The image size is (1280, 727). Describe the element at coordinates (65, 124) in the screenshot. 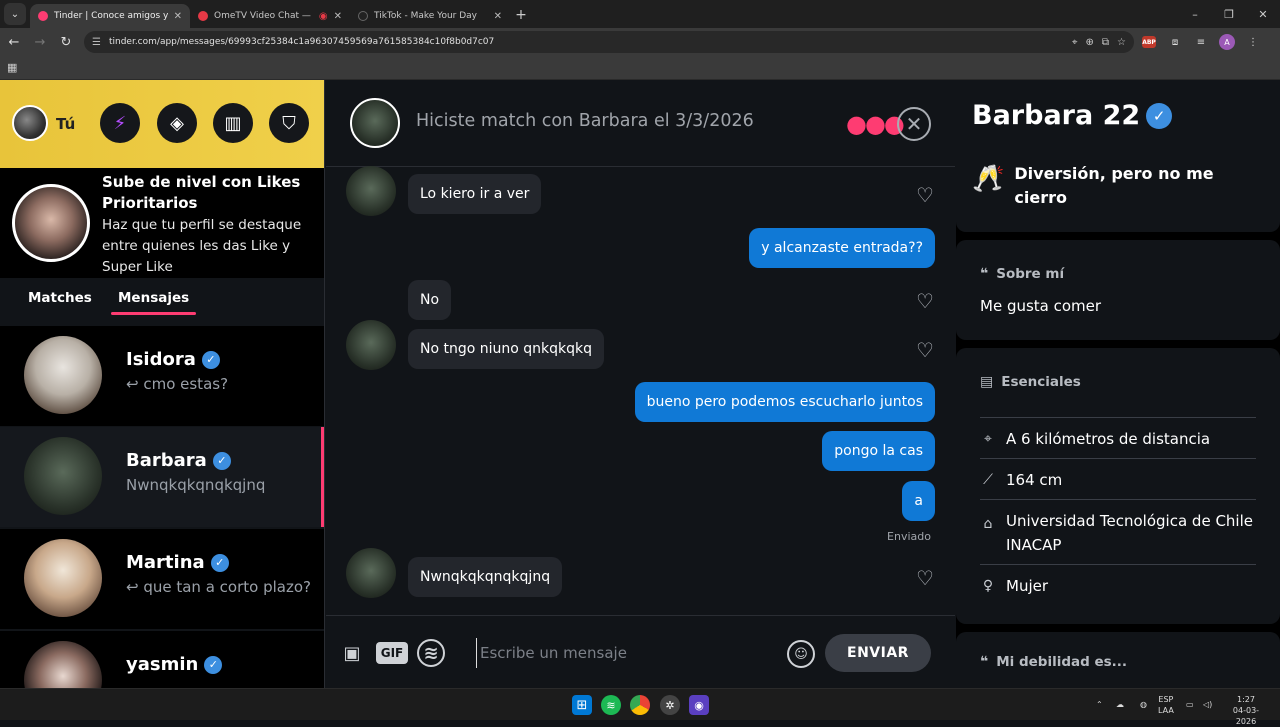

I see `my-profile-label: Tú` at that location.